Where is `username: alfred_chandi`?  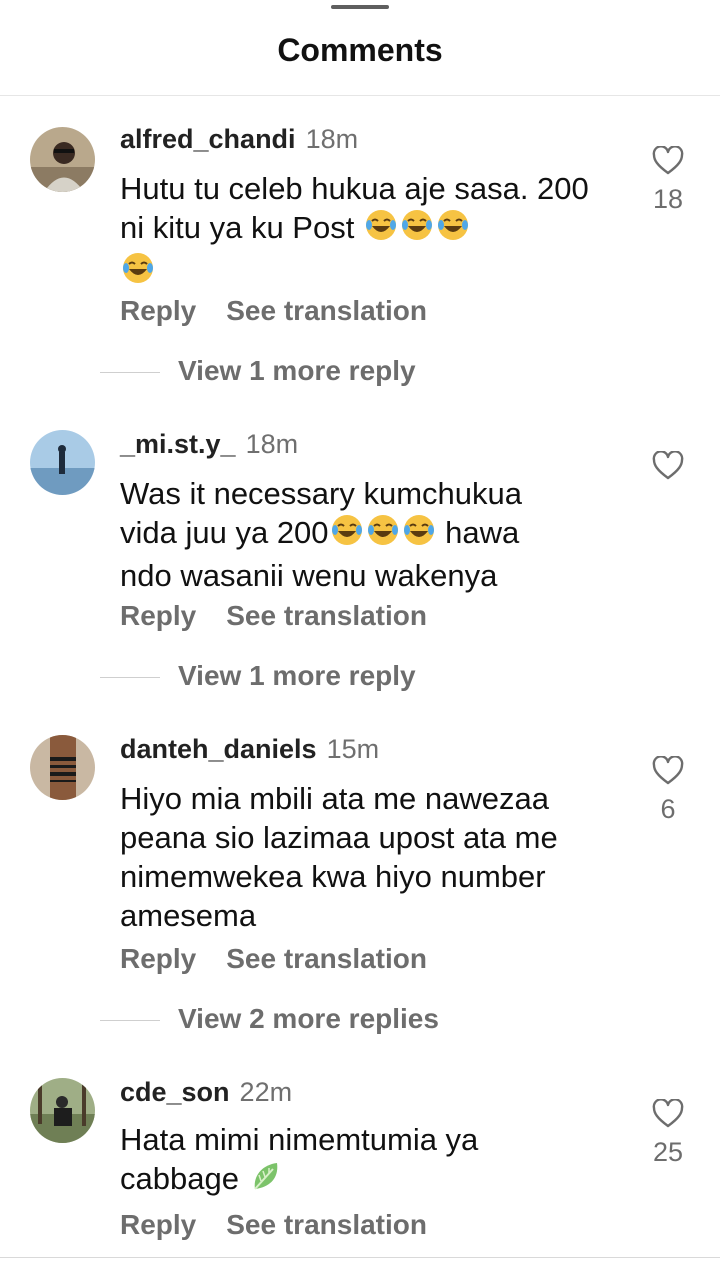
username: alfred_chandi is located at coordinates (208, 139).